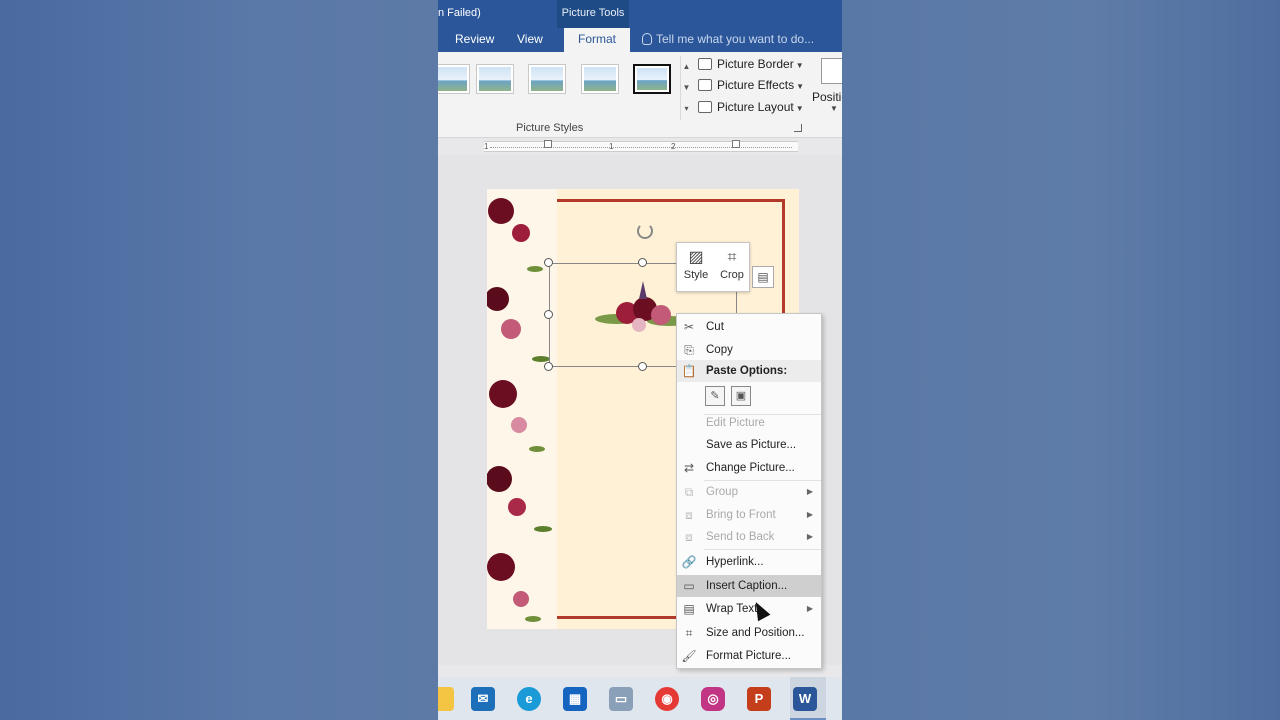 The image size is (1280, 720). Describe the element at coordinates (647, 39) in the screenshot. I see `lightbulb-icon` at that location.